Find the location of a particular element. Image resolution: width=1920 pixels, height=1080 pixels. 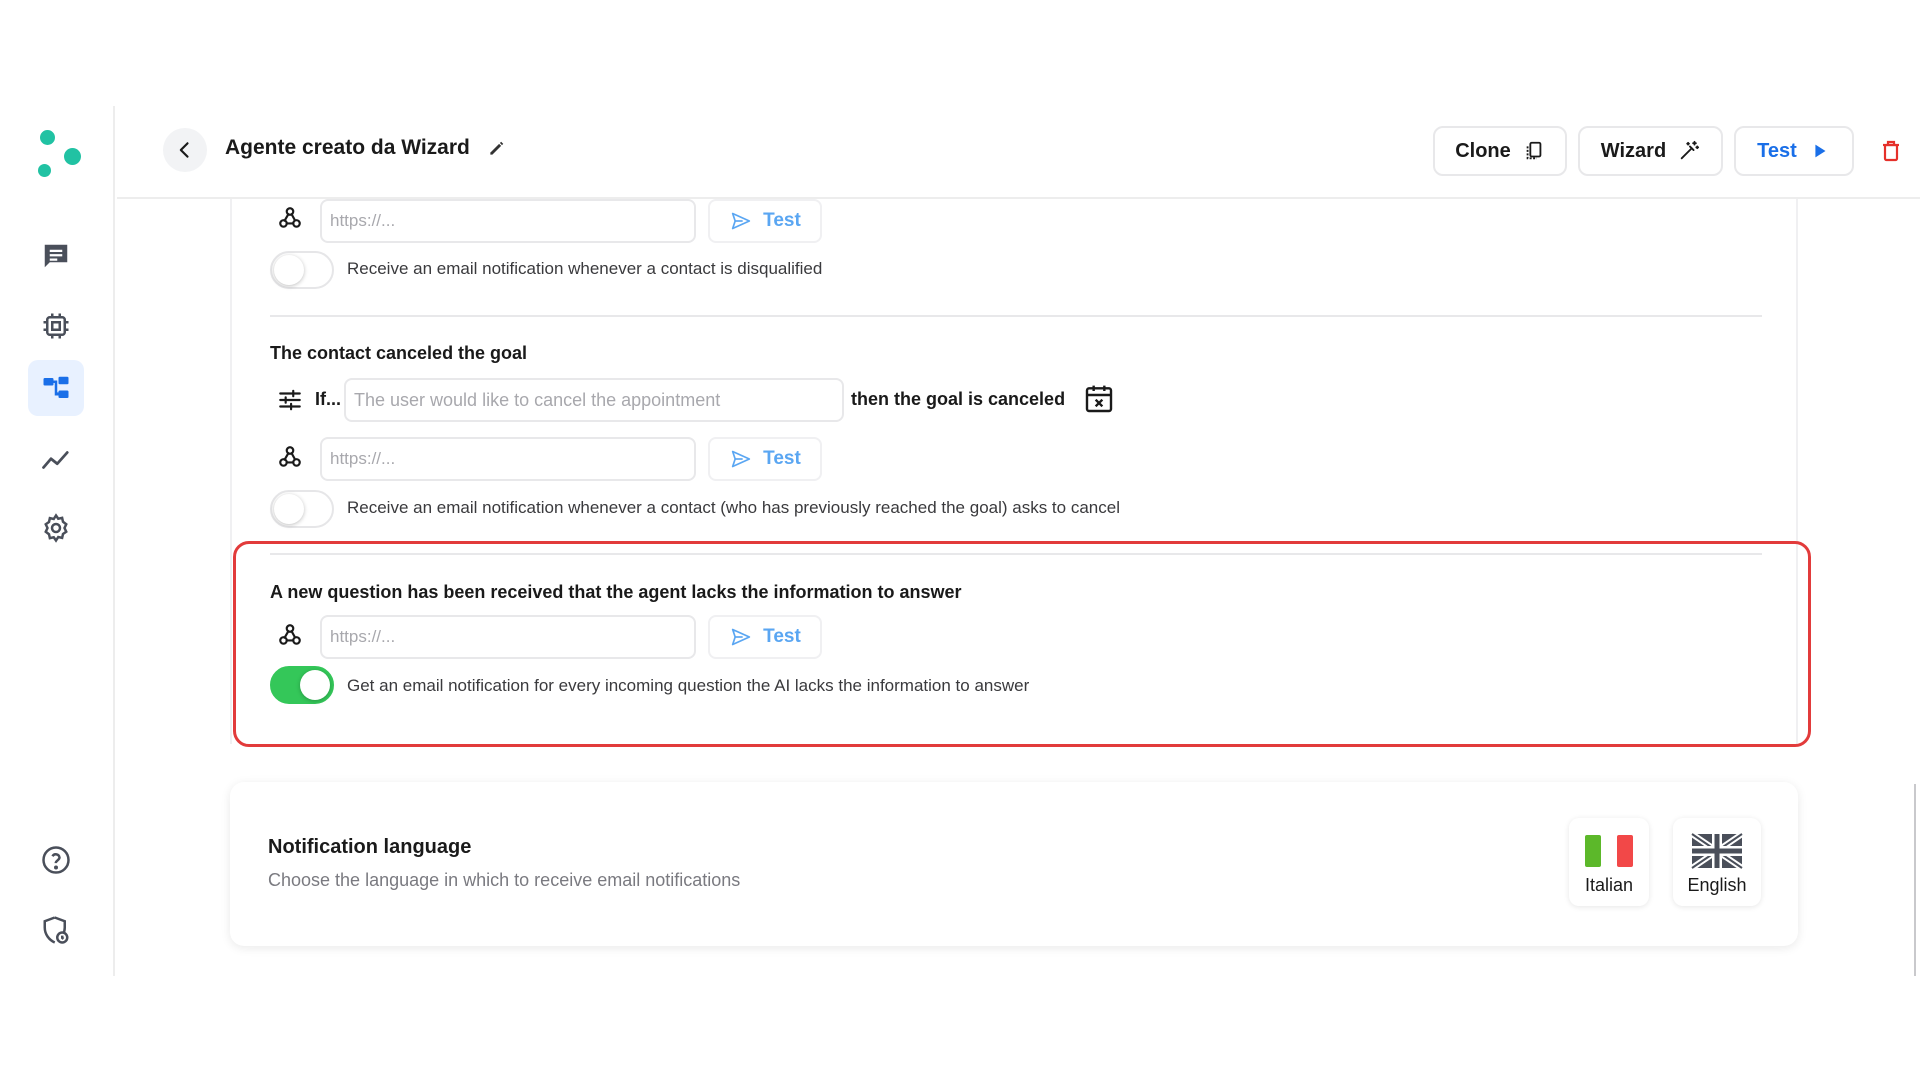

calendar-cancel-icon is located at coordinates (1099, 399).